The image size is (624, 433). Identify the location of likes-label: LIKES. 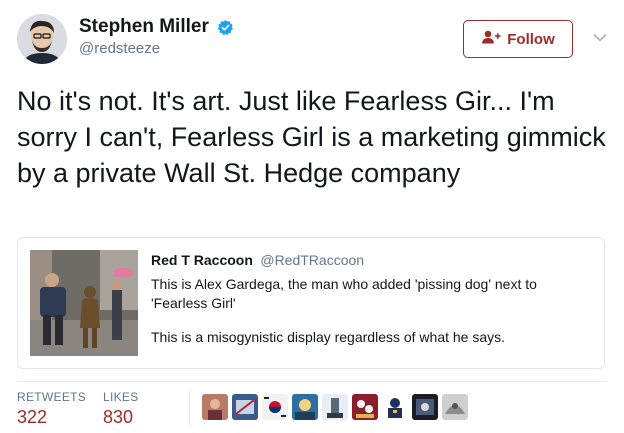
(121, 397).